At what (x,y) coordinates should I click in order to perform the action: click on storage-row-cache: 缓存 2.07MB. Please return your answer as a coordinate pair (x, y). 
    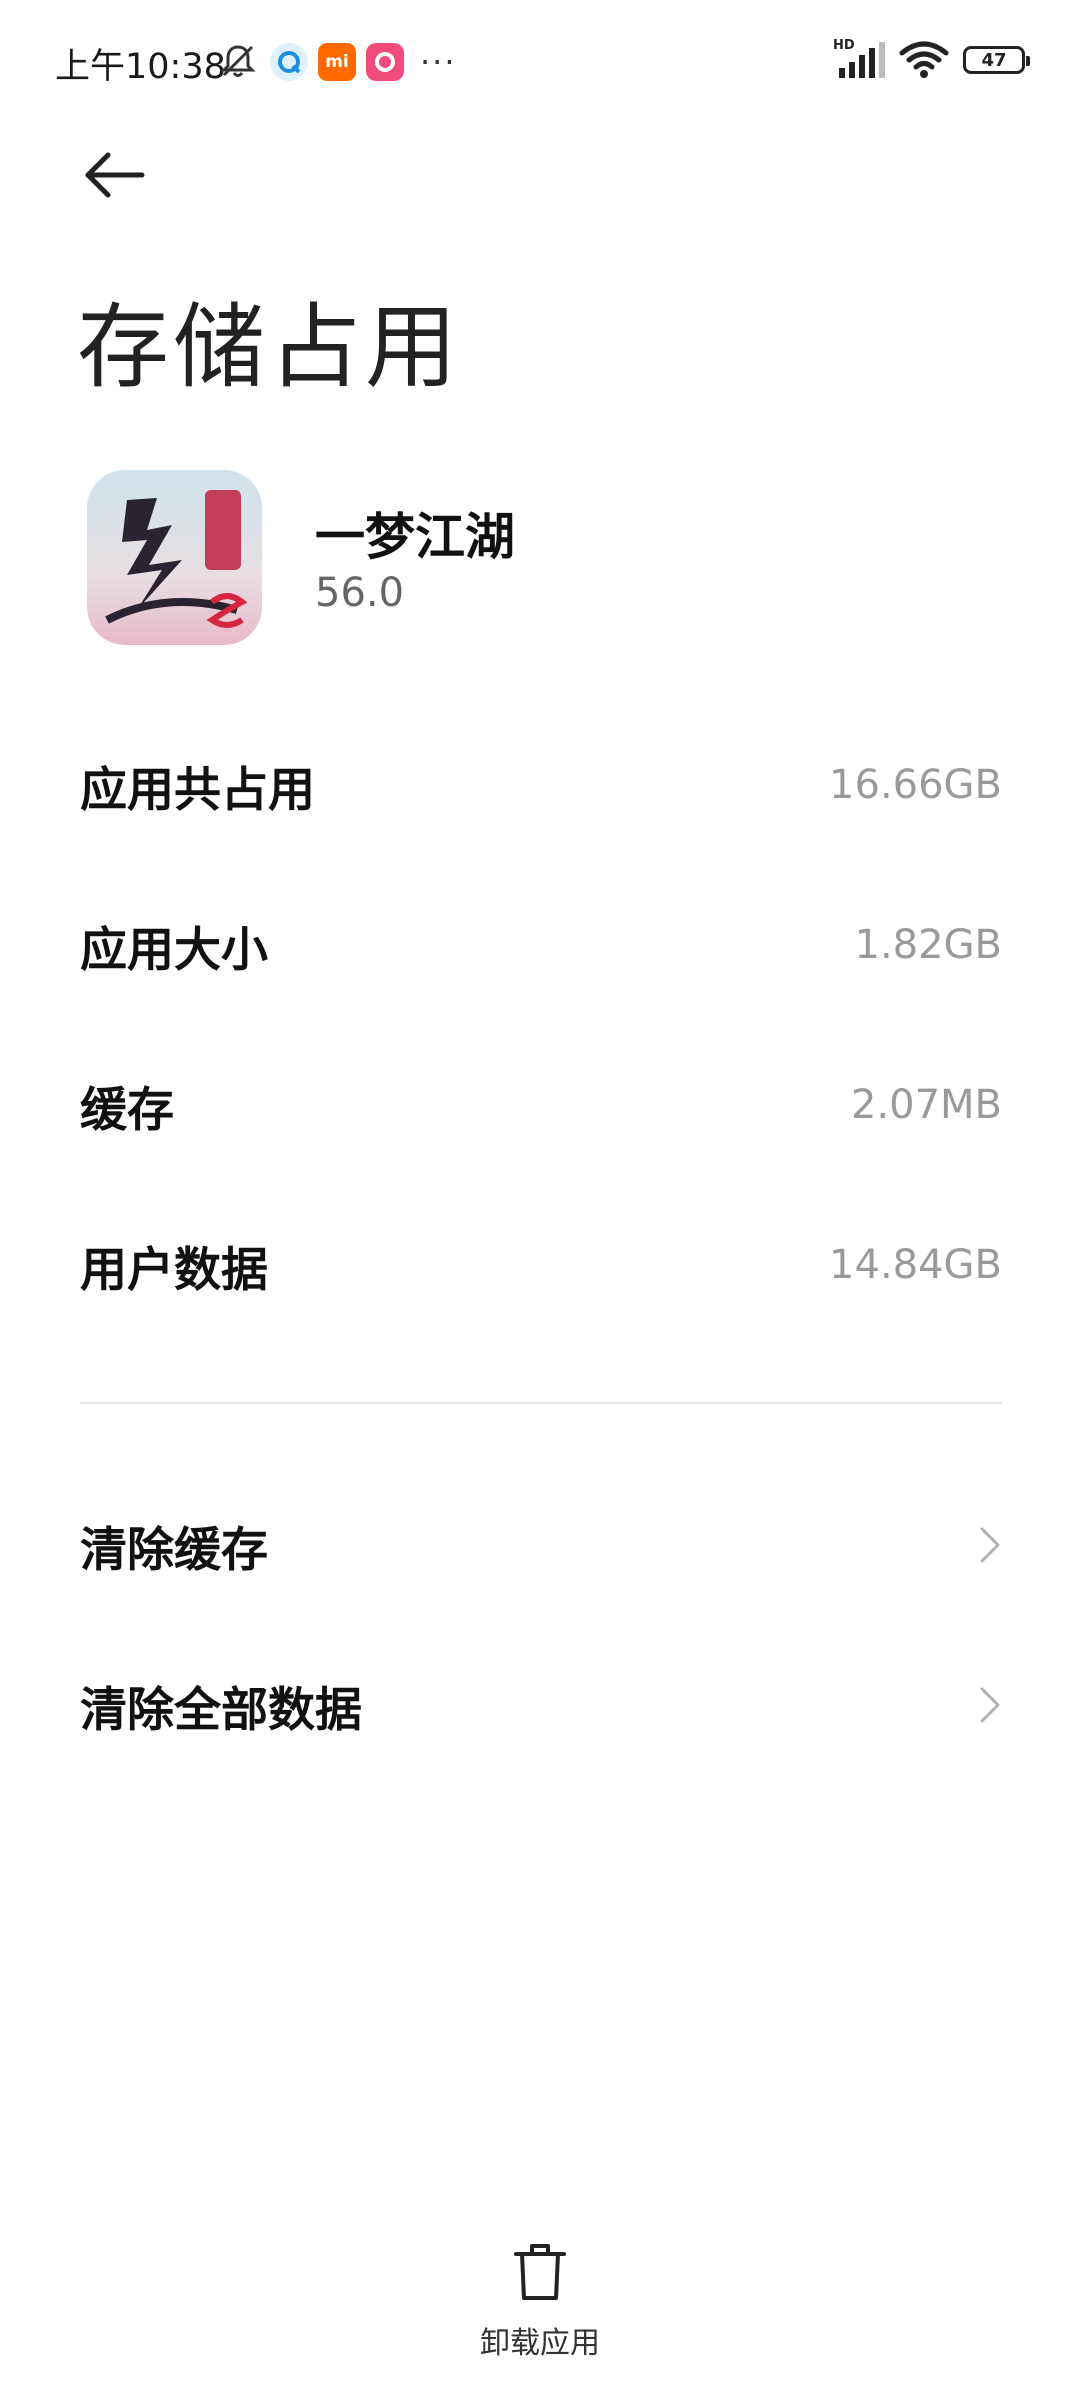
    Looking at the image, I should click on (541, 1105).